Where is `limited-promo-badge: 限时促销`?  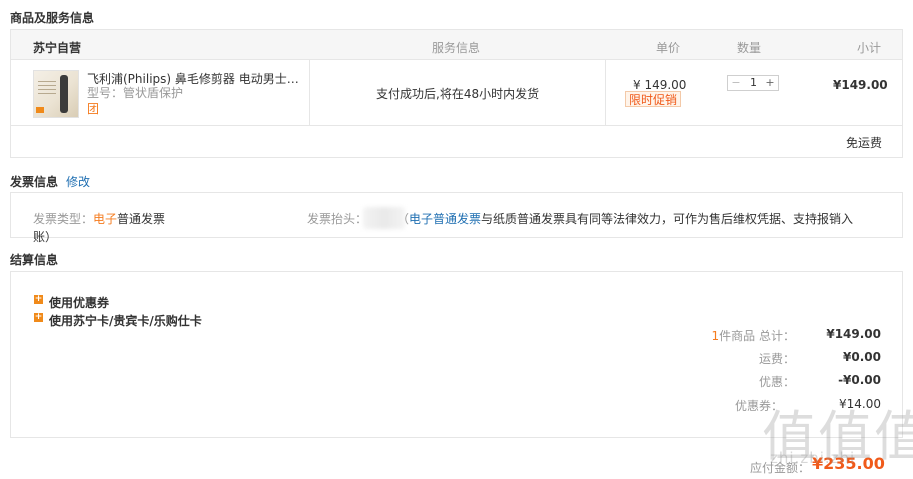 limited-promo-badge: 限时促销 is located at coordinates (653, 99).